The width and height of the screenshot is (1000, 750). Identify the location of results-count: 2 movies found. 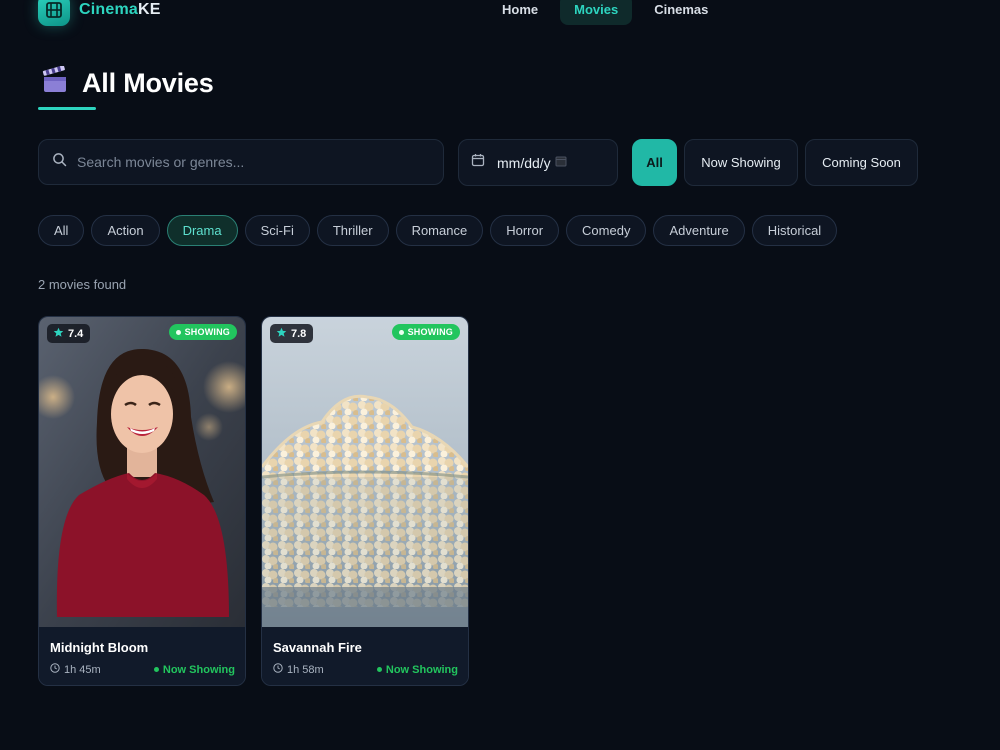
(82, 284).